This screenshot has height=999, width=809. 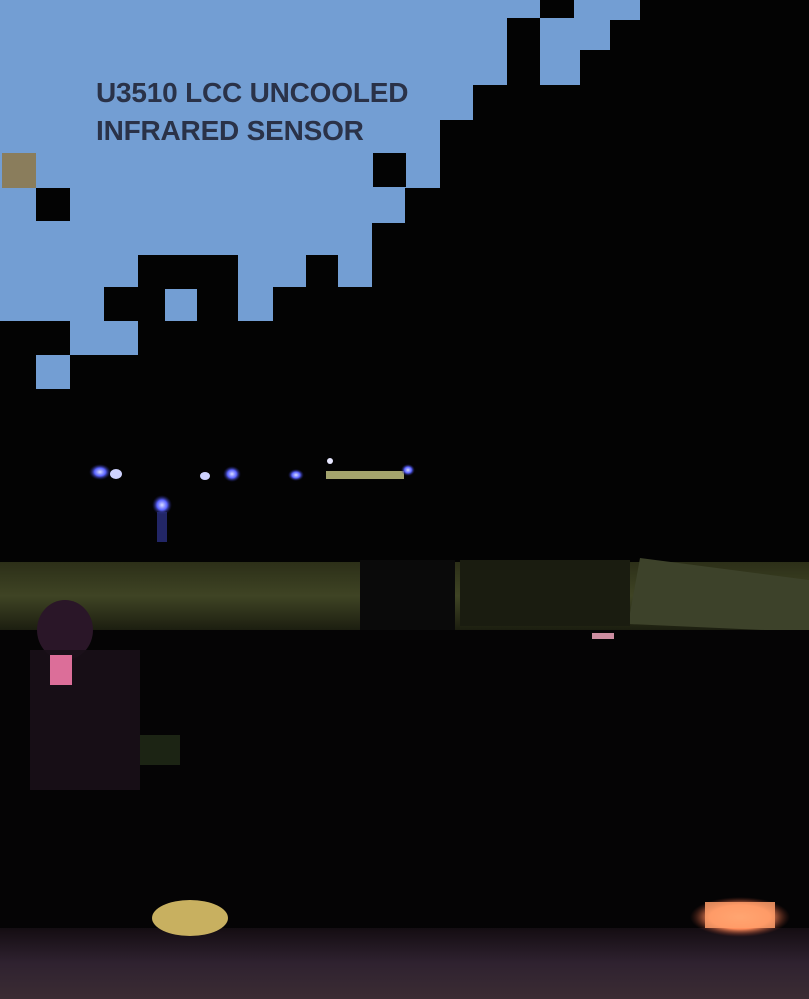 I want to click on caption-line-1: U3510 LCC UNCOOLED, so click(x=252, y=92).